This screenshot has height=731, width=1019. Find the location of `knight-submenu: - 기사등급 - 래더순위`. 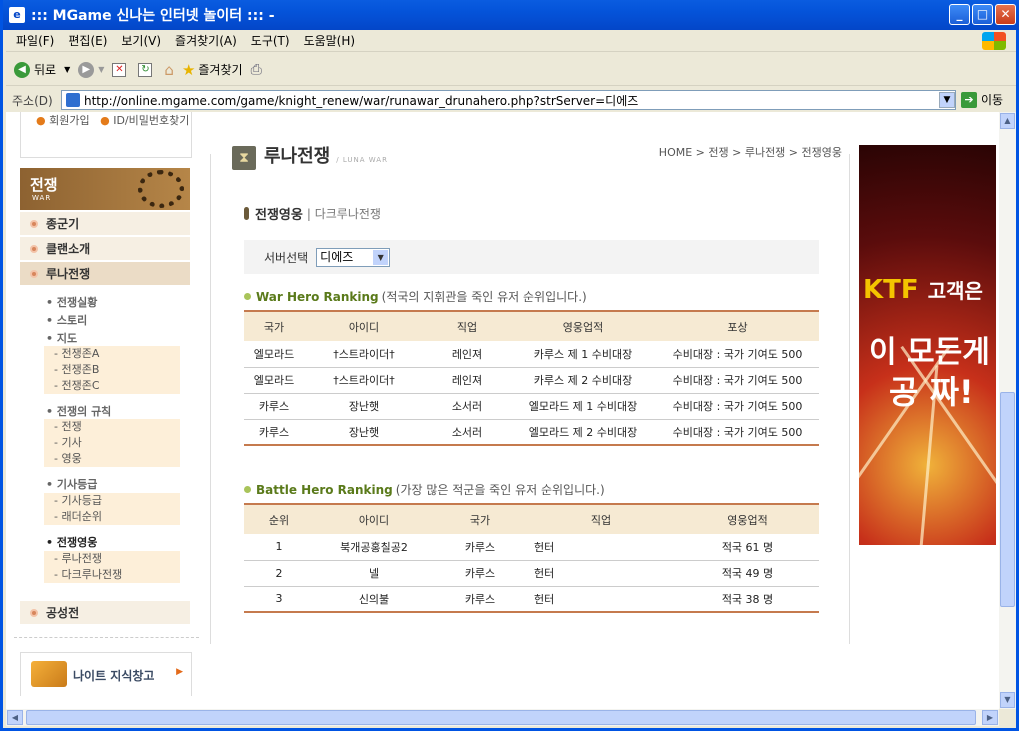

knight-submenu: - 기사등급 - 래더순위 is located at coordinates (112, 509).